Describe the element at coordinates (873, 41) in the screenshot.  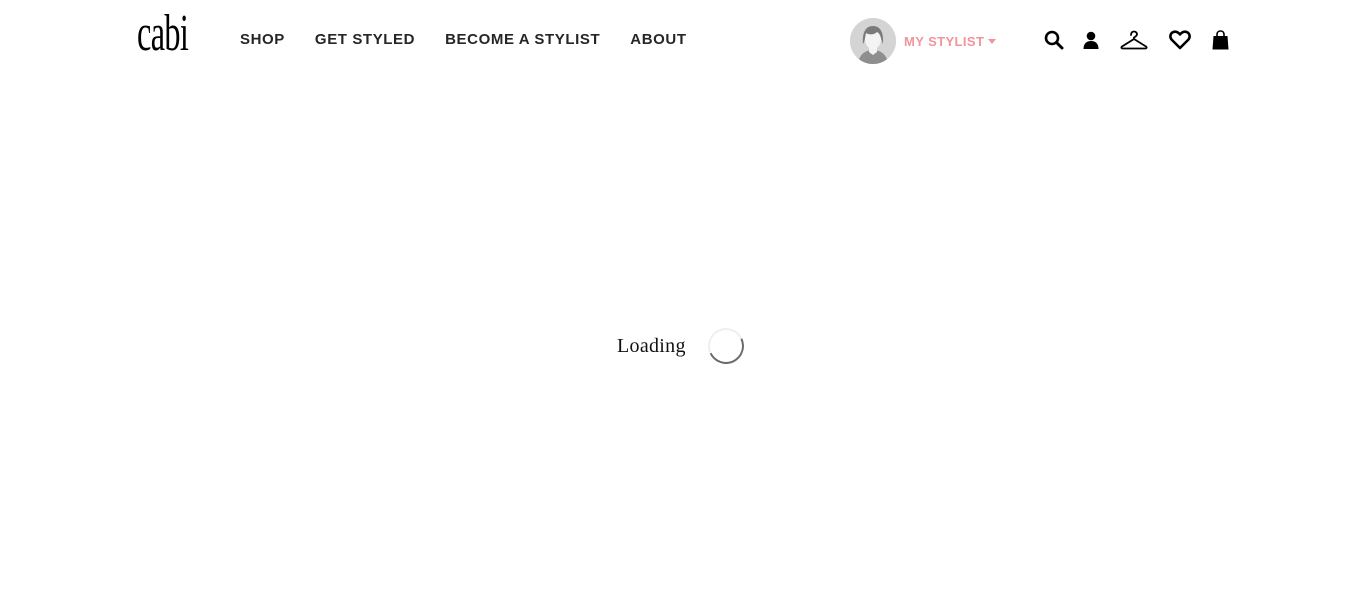
I see `user-avatar-icon` at that location.